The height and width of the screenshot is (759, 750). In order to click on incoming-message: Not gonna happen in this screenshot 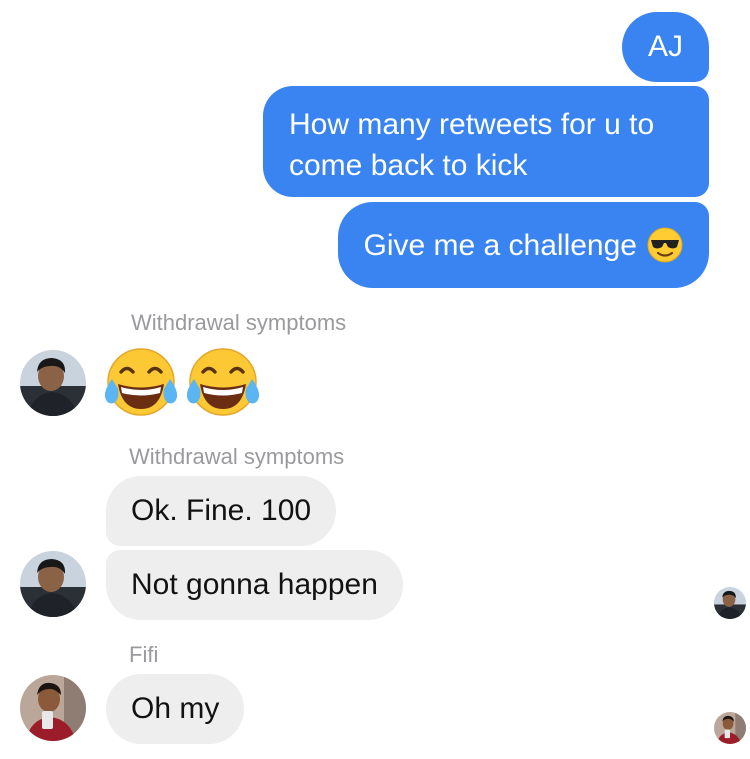, I will do `click(254, 585)`.